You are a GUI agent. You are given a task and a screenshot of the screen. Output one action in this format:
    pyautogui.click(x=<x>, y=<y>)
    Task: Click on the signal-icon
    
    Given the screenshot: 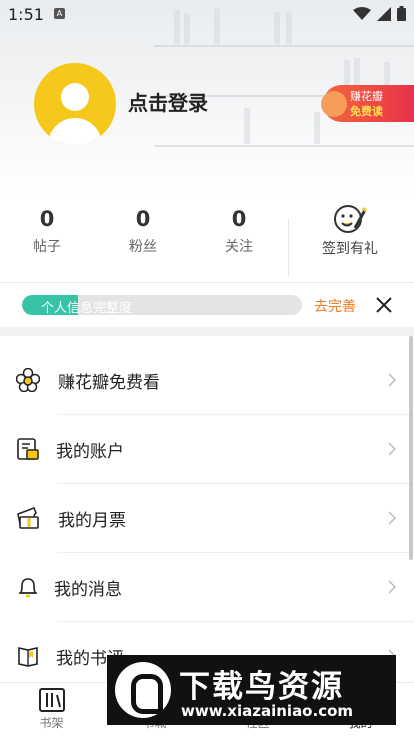 What is the action you would take?
    pyautogui.click(x=384, y=13)
    